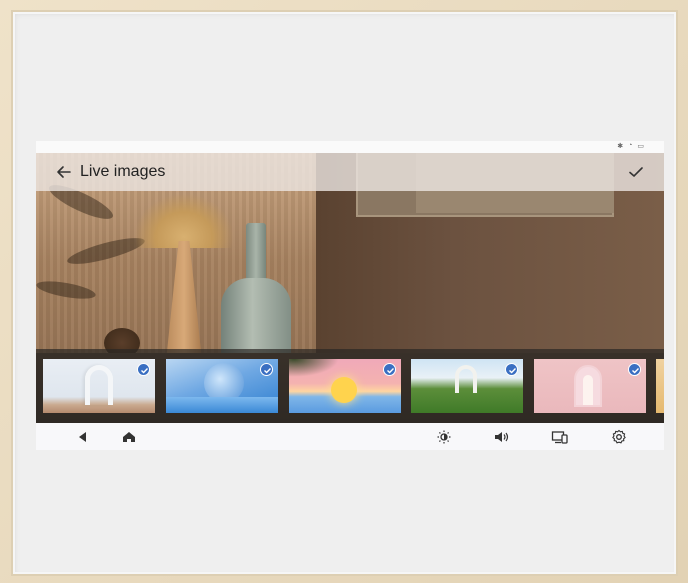 The width and height of the screenshot is (688, 583). Describe the element at coordinates (184, 220) in the screenshot. I see `dried-wheat` at that location.